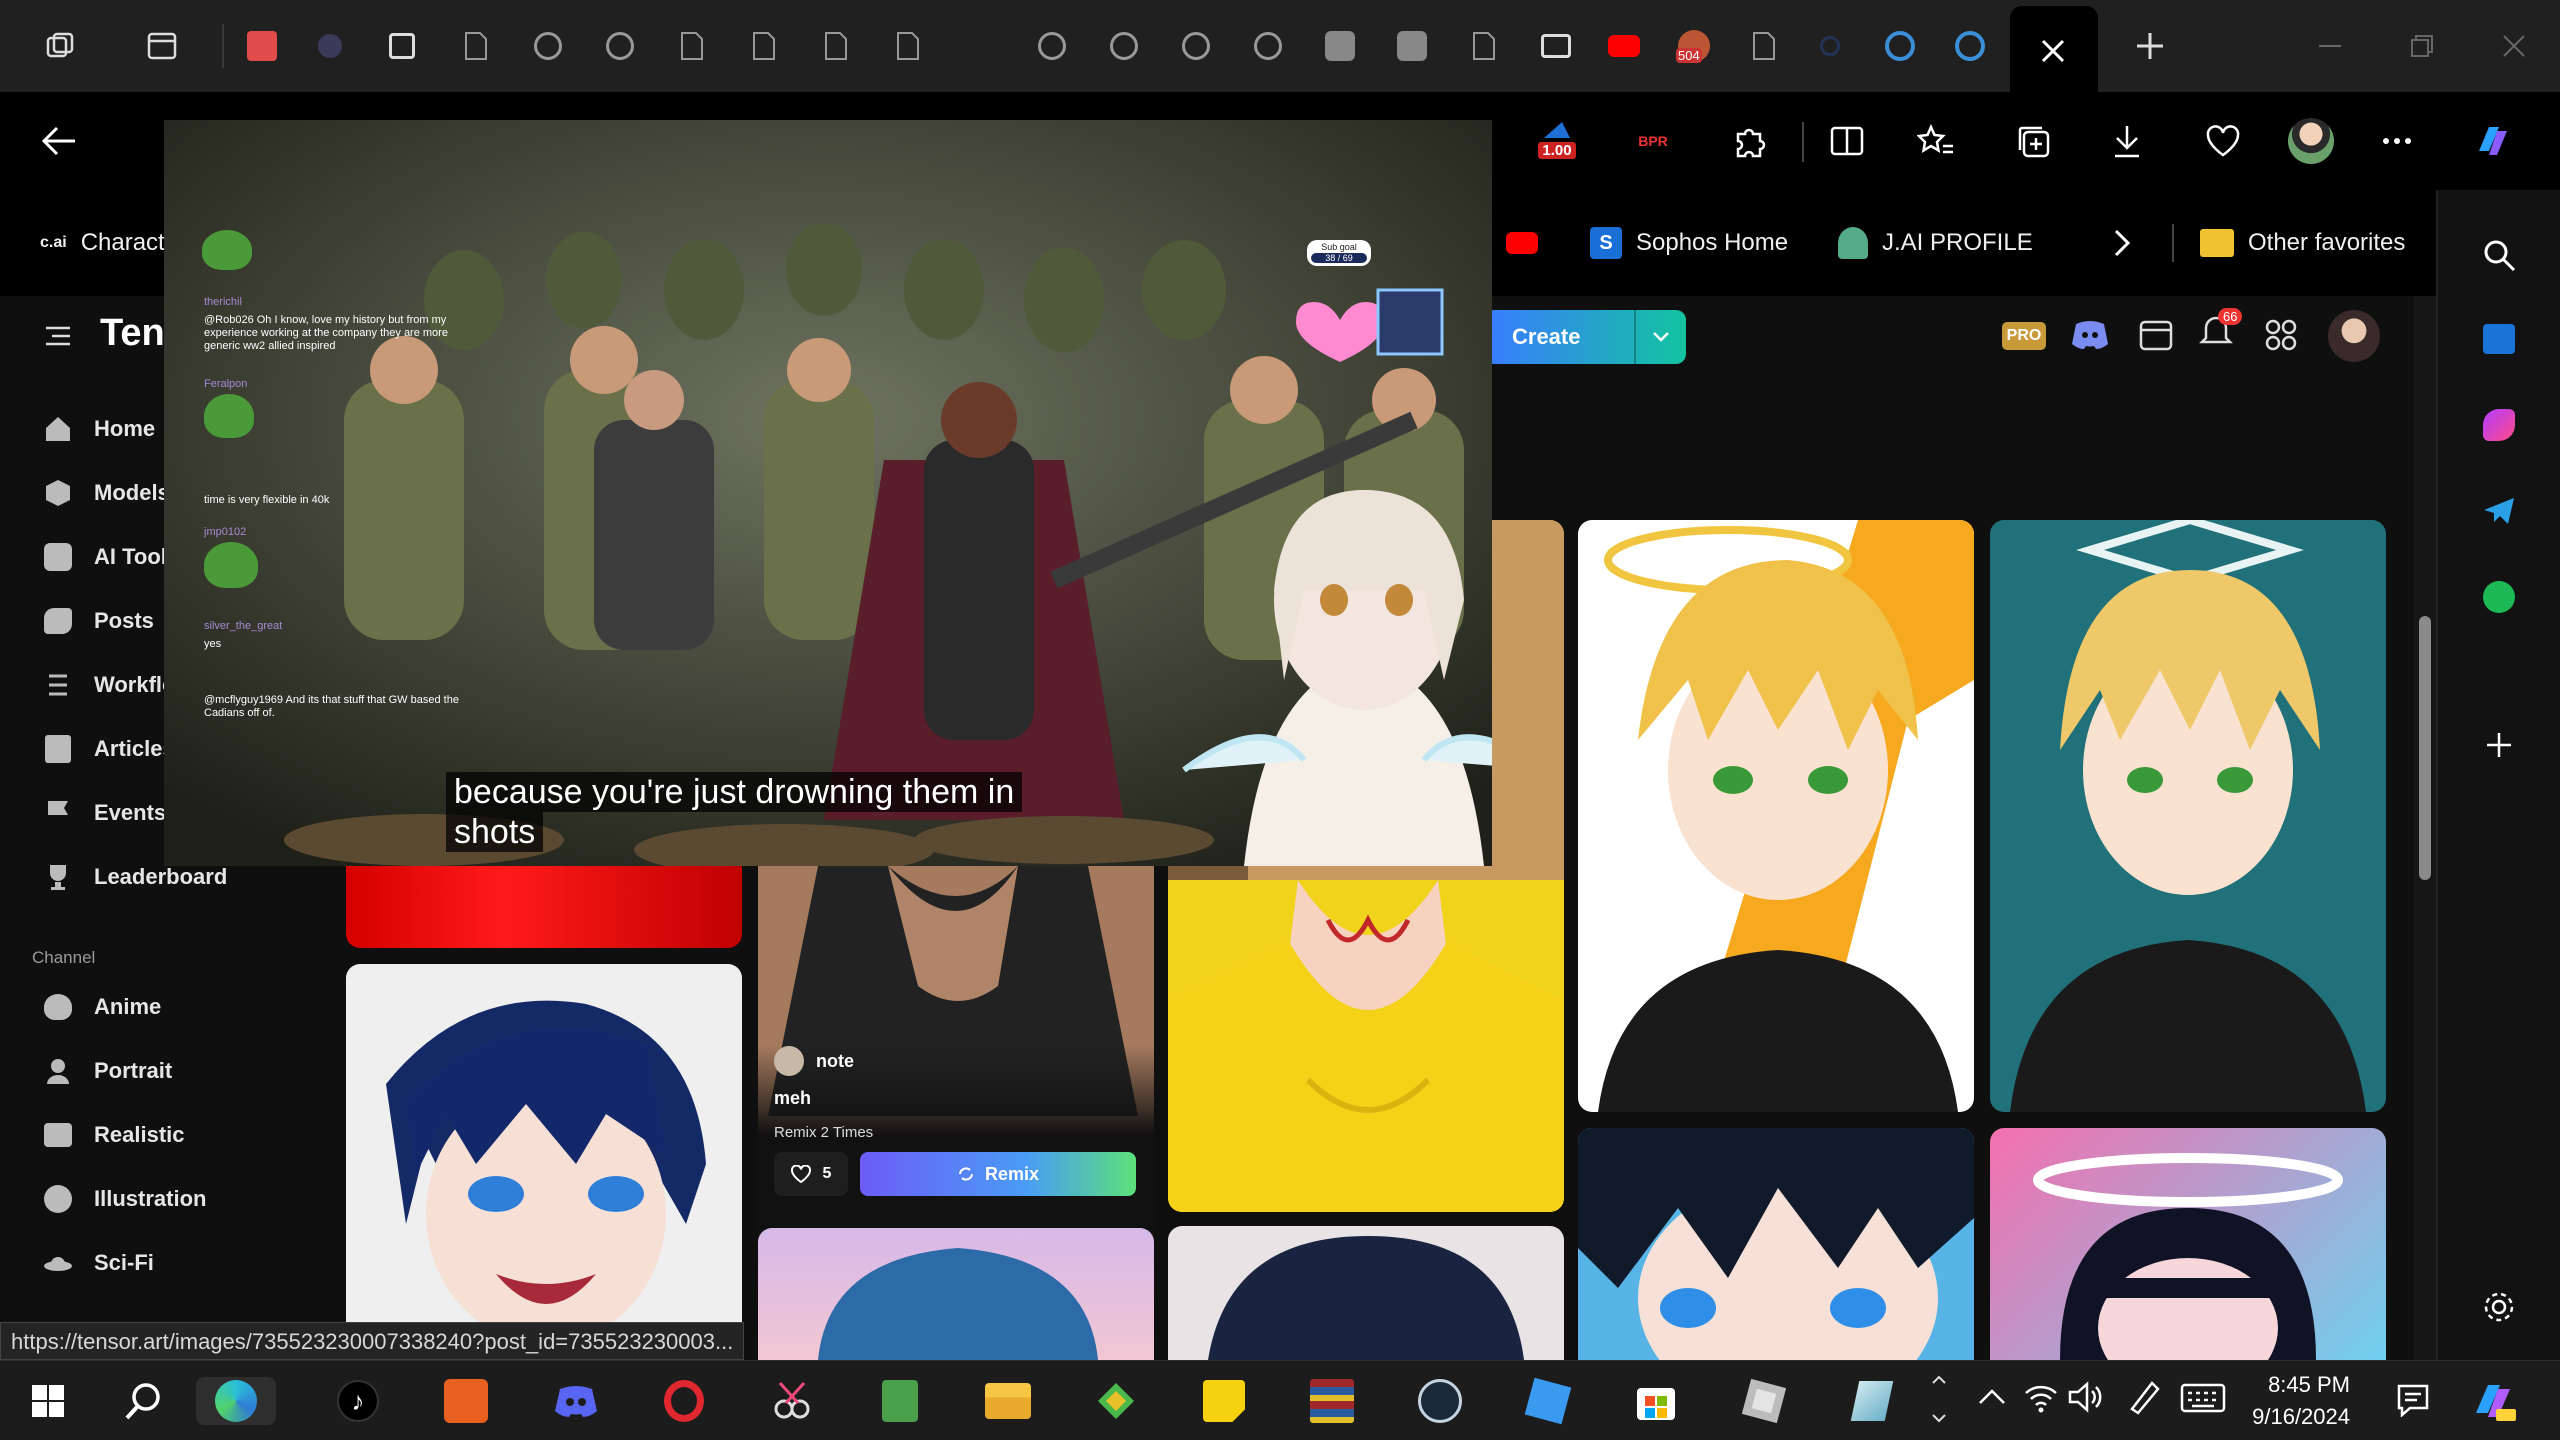 The image size is (2560, 1440). What do you see at coordinates (107, 685) in the screenshot?
I see `nav-item-workflow: Workflo` at bounding box center [107, 685].